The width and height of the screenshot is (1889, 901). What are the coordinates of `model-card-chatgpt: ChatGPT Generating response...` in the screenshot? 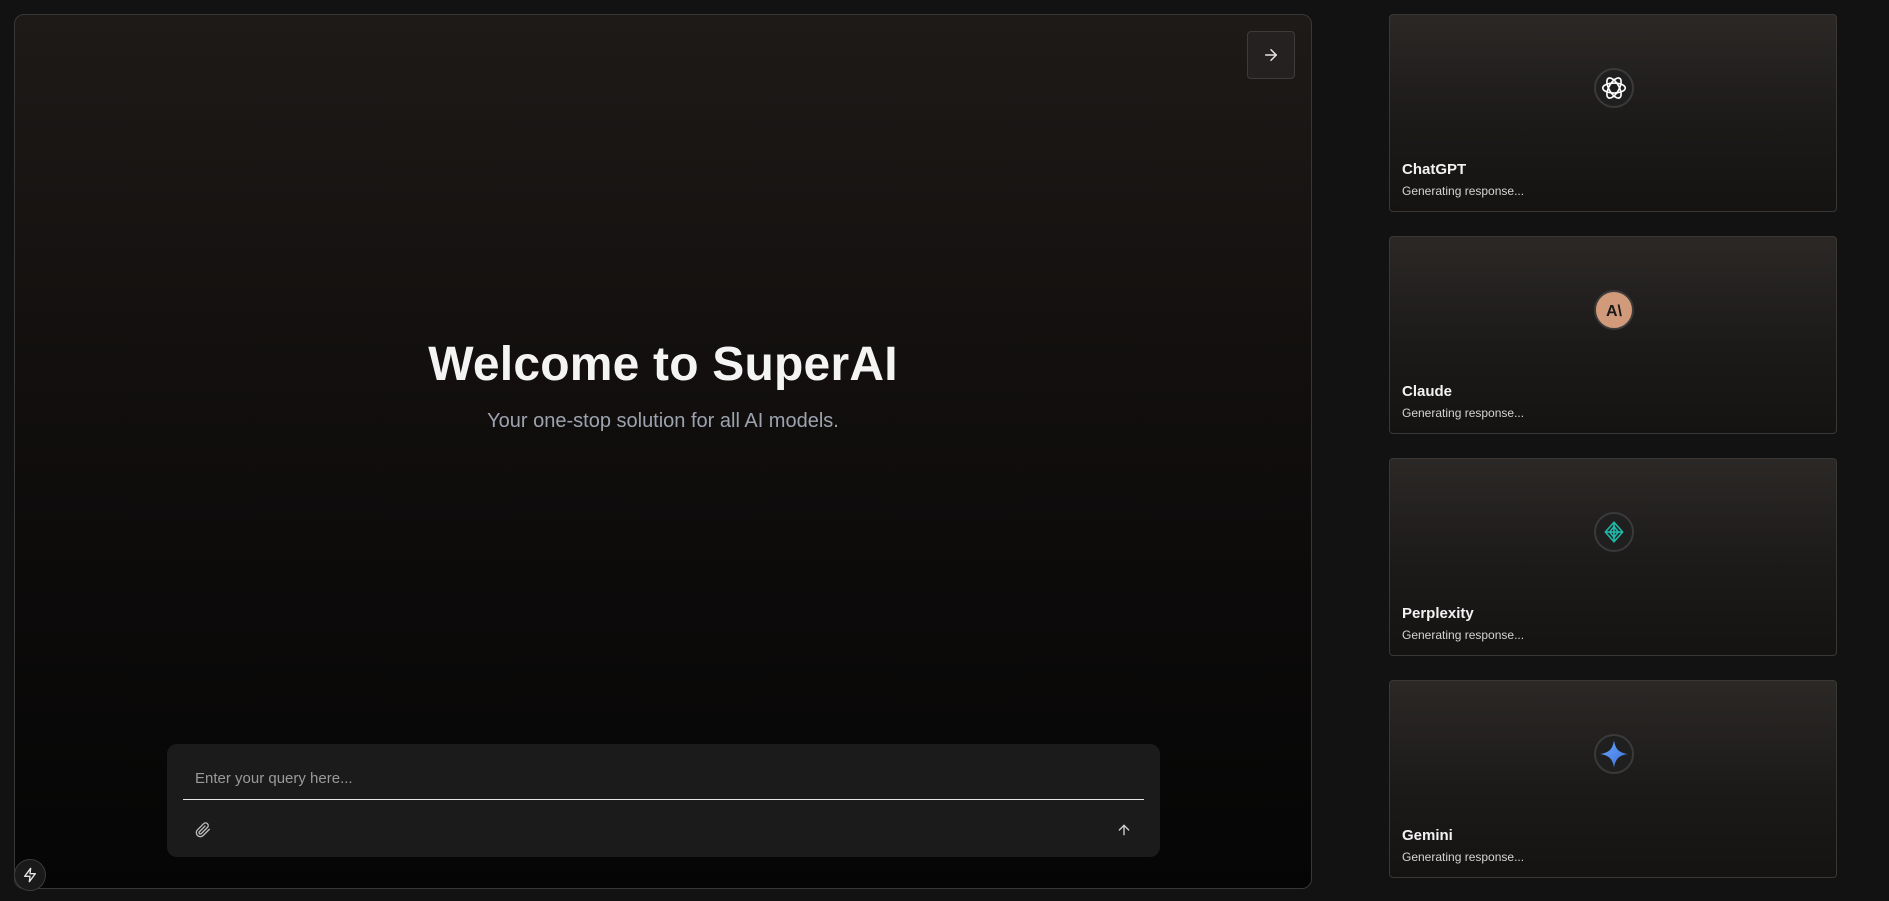 It's located at (1613, 113).